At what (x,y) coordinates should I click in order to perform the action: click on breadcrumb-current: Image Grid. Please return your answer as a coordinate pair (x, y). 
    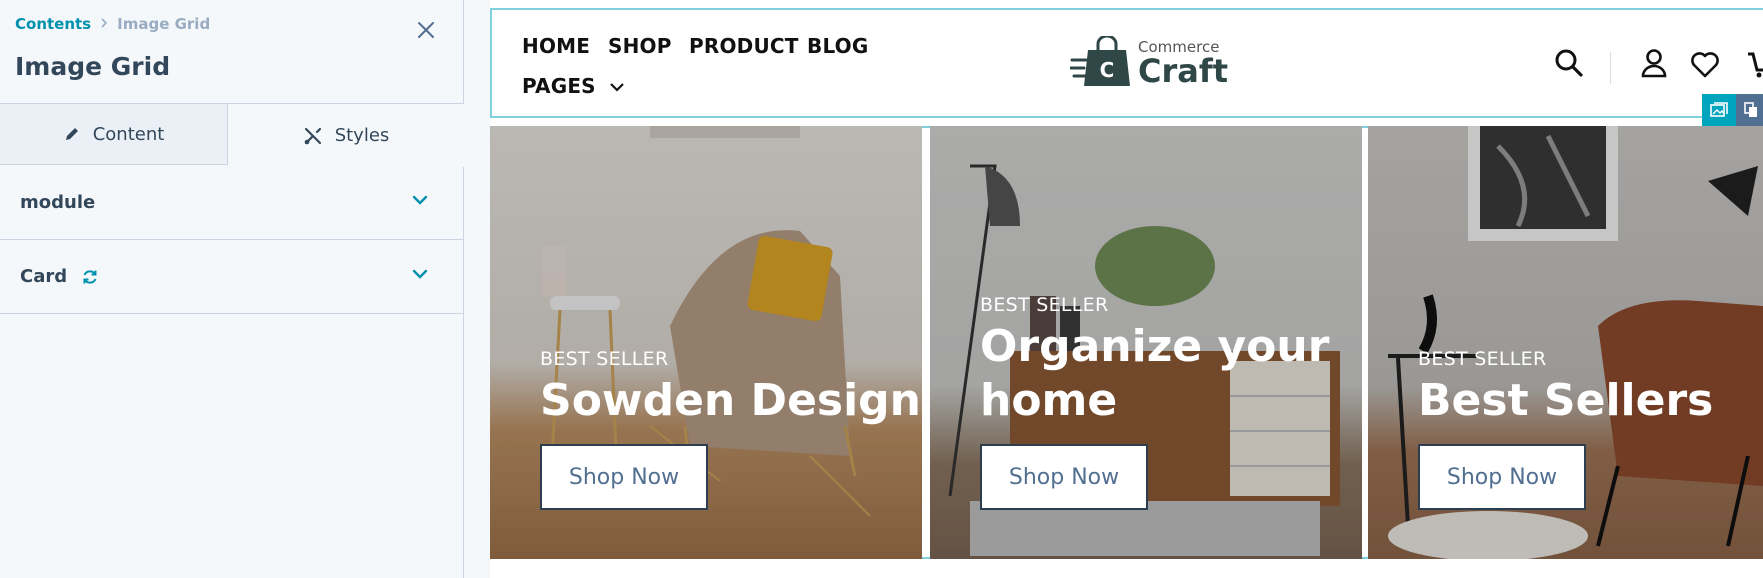
    Looking at the image, I should click on (164, 24).